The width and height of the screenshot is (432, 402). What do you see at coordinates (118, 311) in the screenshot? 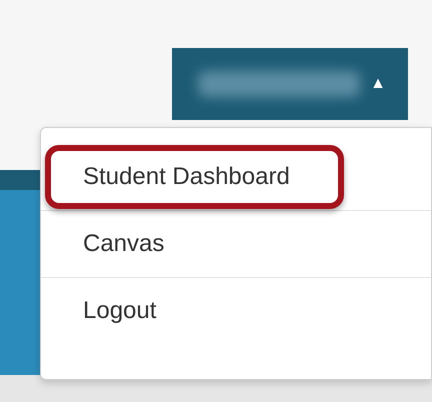
I see `menu-item: Logout` at bounding box center [118, 311].